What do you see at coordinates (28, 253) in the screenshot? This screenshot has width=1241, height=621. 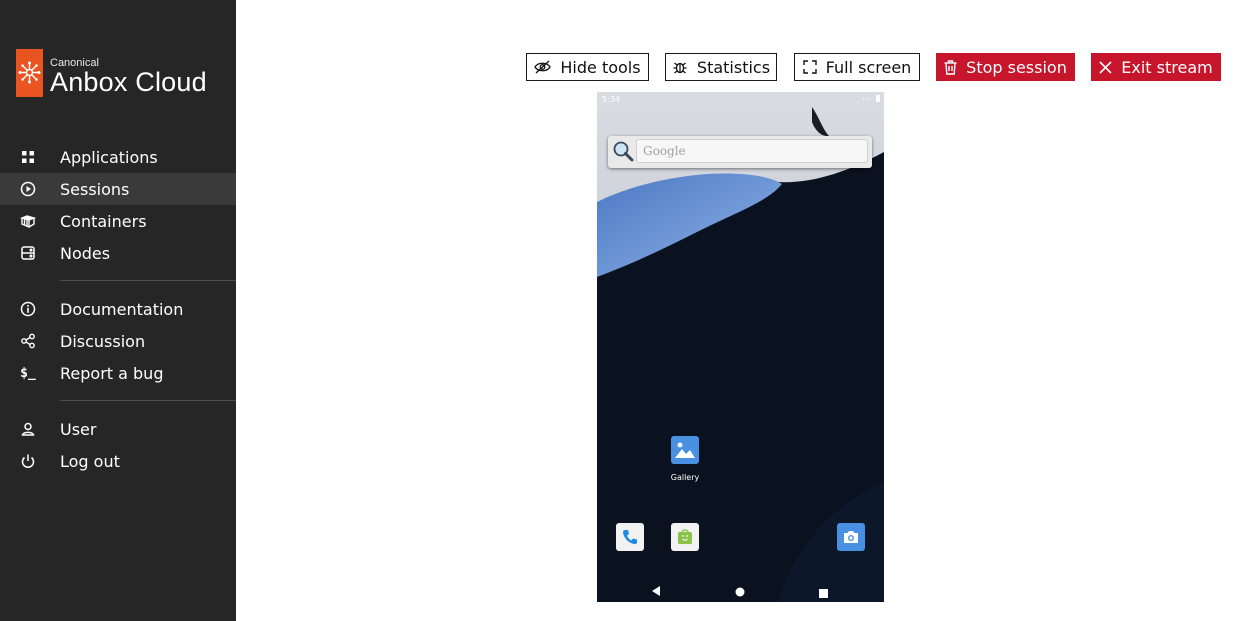 I see `server-icon` at bounding box center [28, 253].